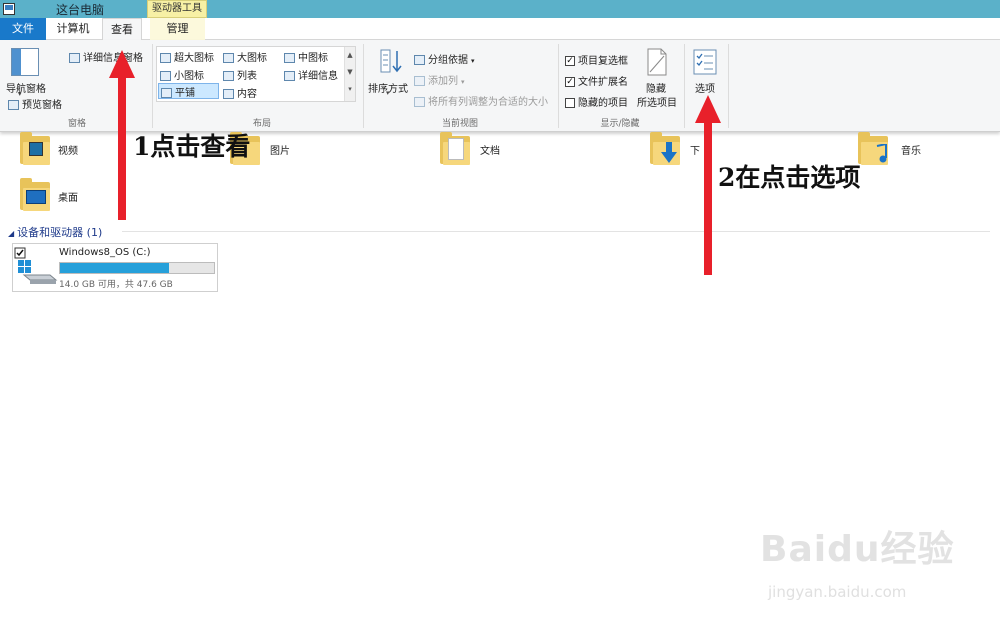 The width and height of the screenshot is (1000, 625). I want to click on preview-pane-icon, so click(13, 105).